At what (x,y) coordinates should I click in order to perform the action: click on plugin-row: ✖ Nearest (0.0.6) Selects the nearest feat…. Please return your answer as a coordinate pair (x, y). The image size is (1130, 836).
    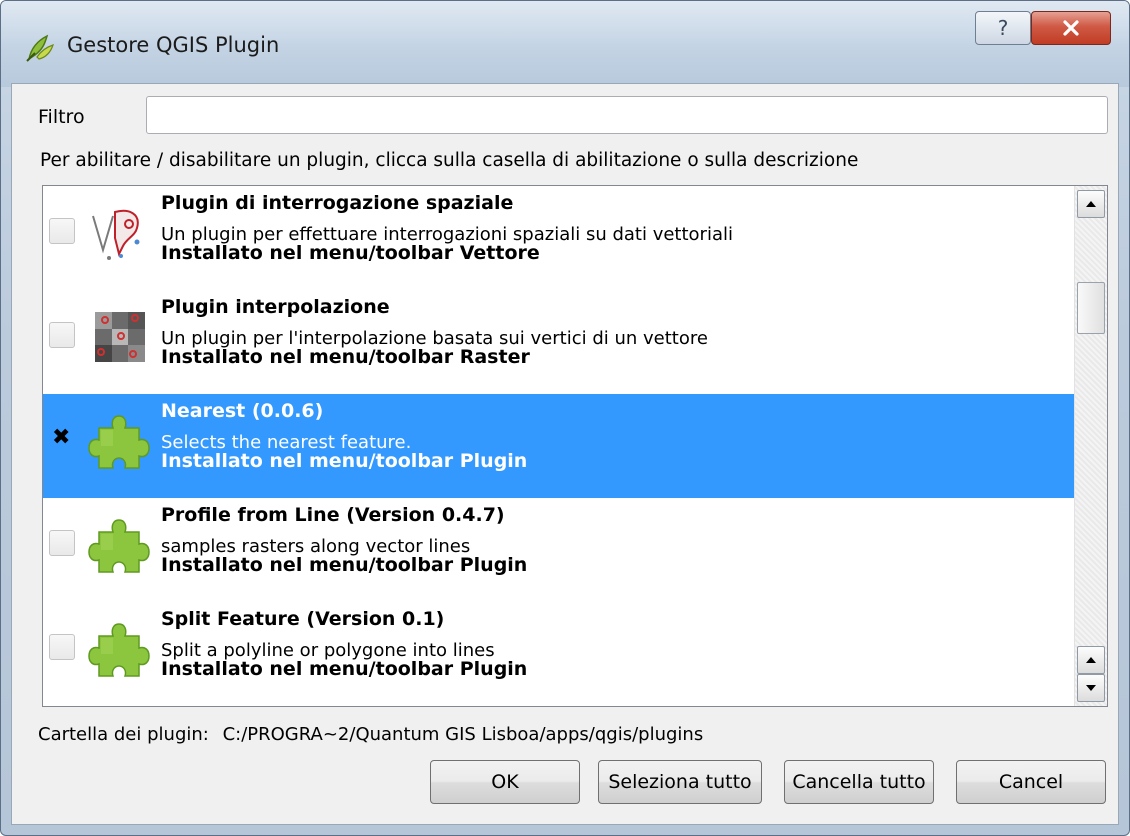
    Looking at the image, I should click on (558, 446).